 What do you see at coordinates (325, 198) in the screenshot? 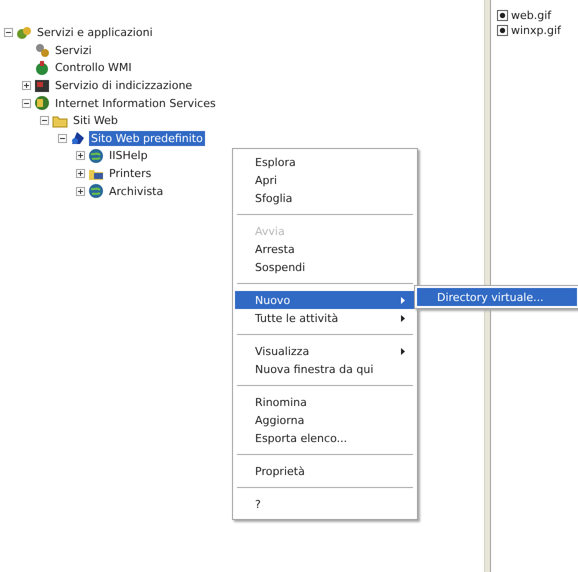
I see `menu-item: Sfoglia` at bounding box center [325, 198].